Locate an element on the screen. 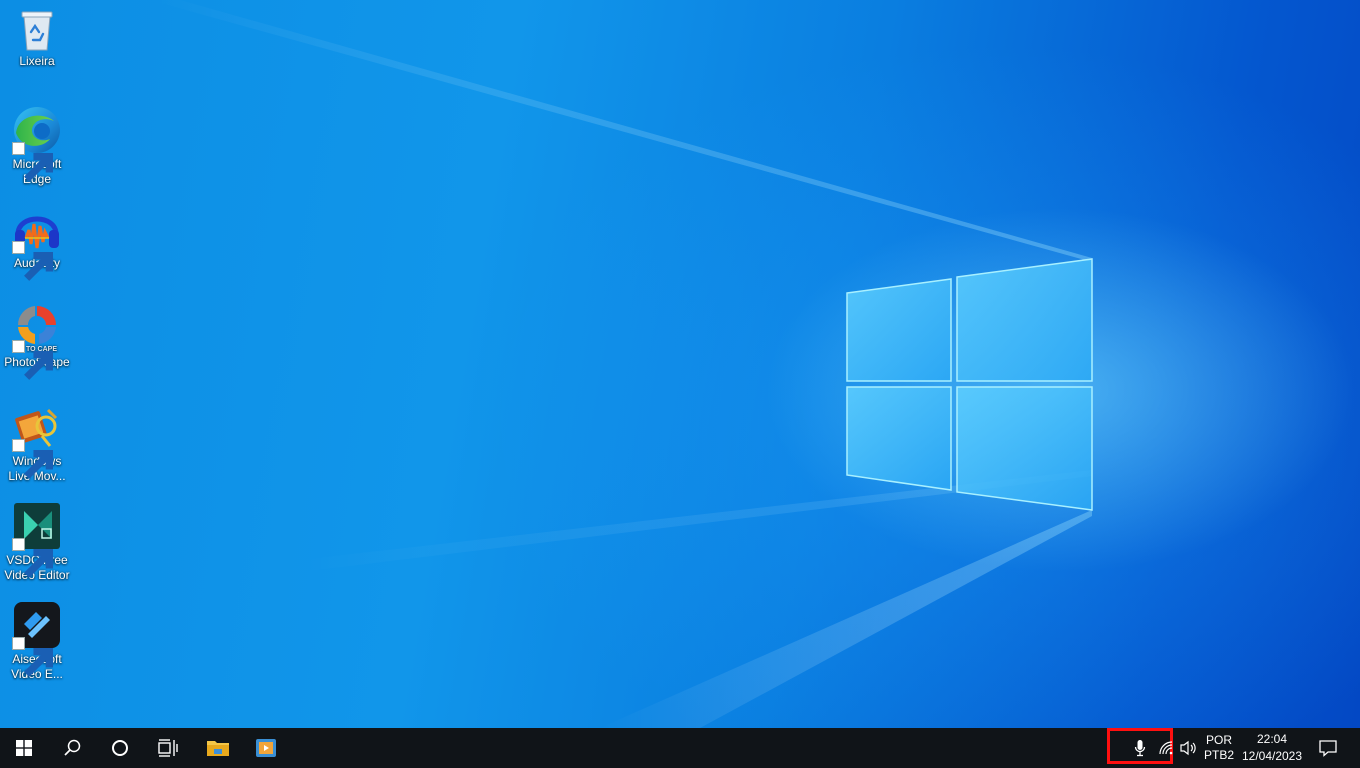 The image size is (1360, 768). action-center-button is located at coordinates (1328, 748).